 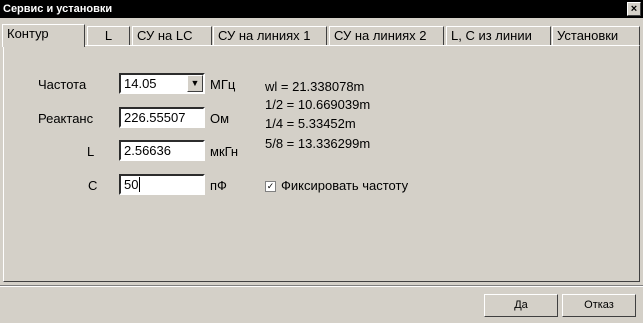 I want to click on tab-lc-from-line: L, C из линии, so click(x=498, y=36).